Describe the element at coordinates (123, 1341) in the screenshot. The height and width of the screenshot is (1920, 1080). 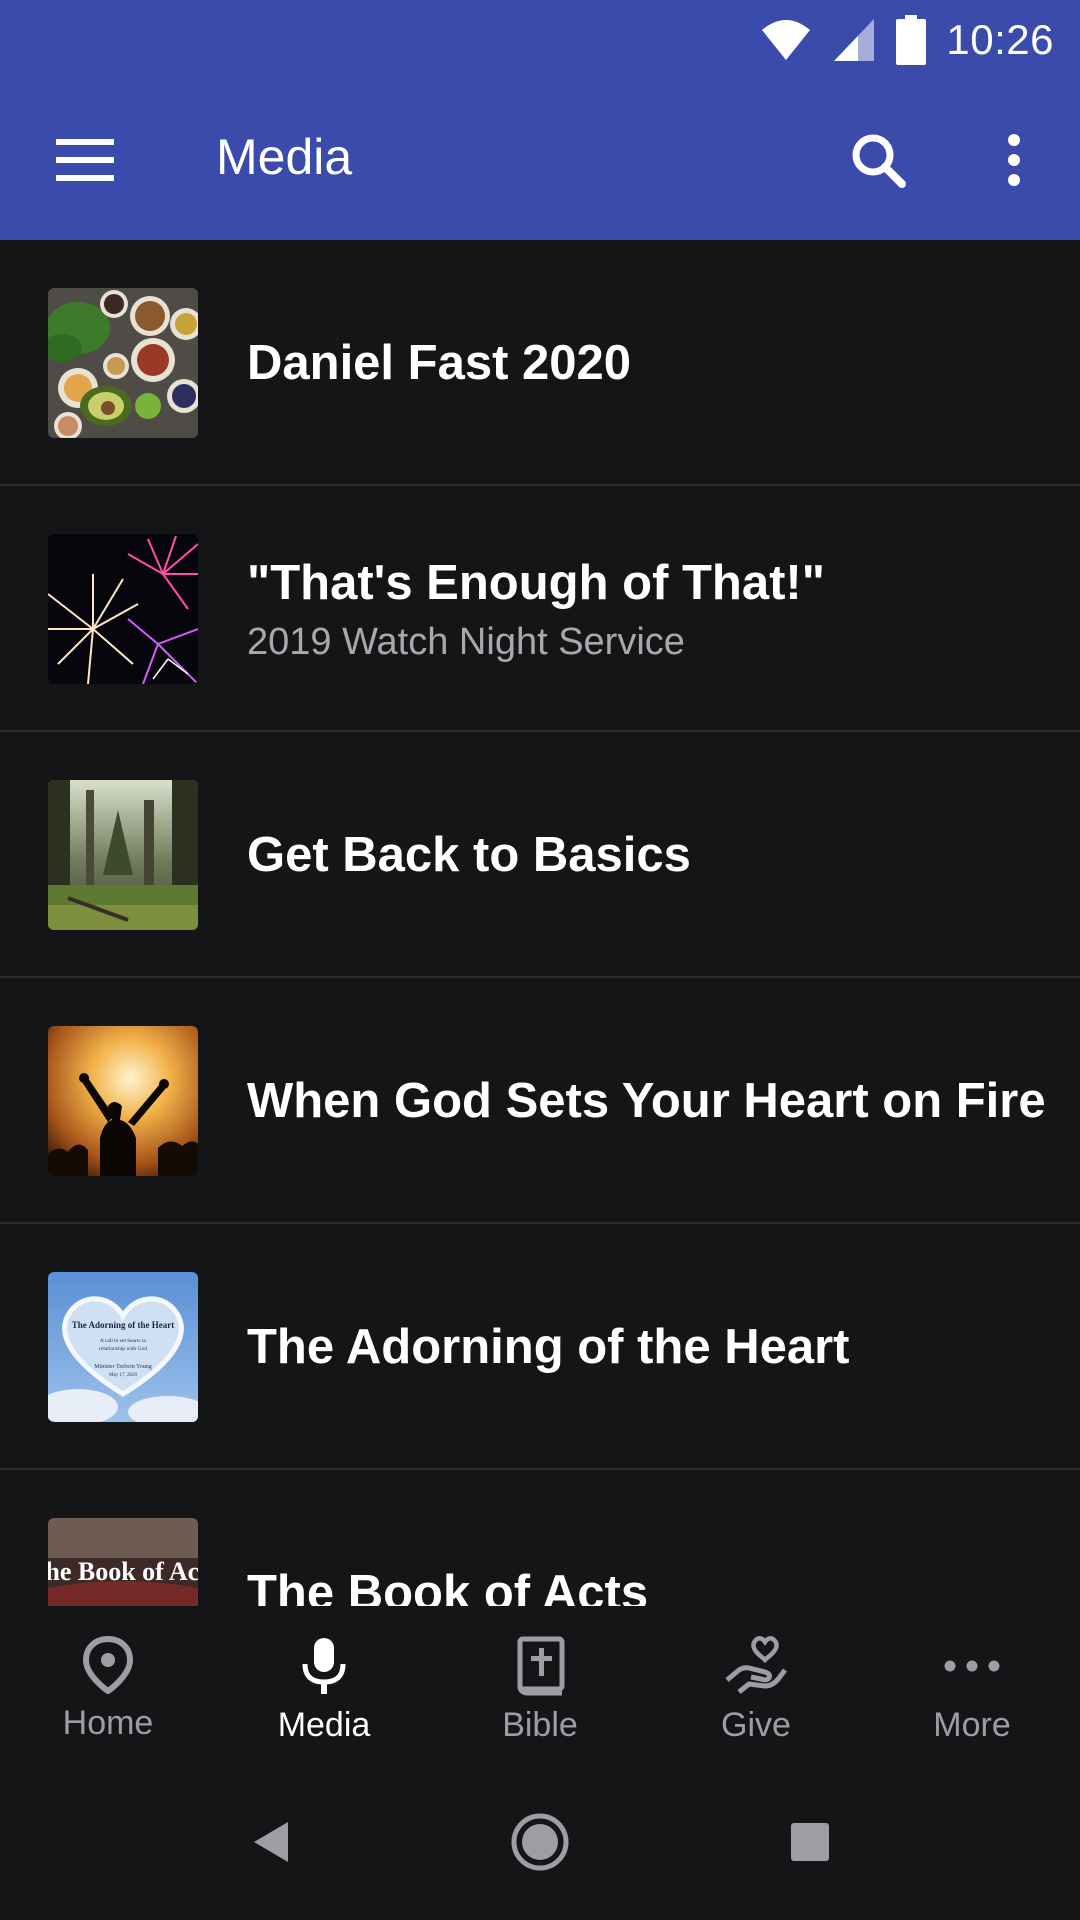
I see `svg-text: A call to set hearts in` at that location.